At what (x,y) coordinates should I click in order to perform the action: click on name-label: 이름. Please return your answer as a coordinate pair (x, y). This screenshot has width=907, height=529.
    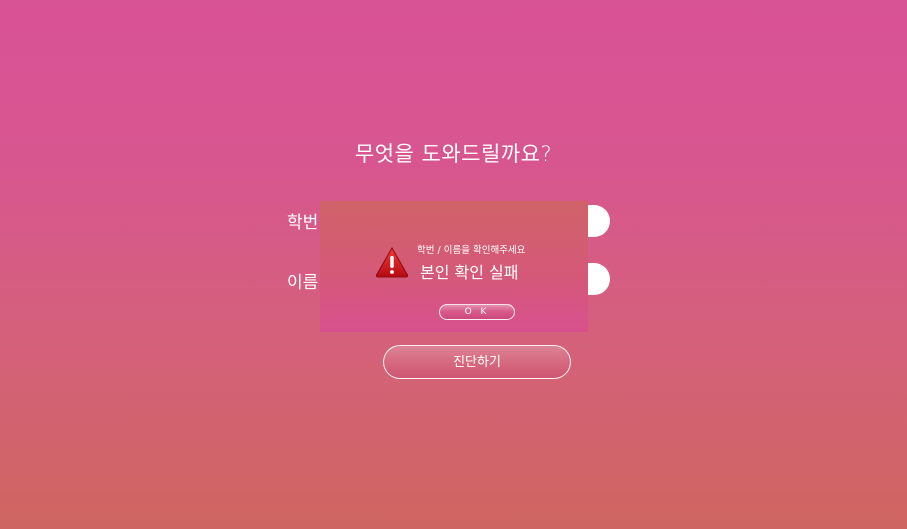
    Looking at the image, I should click on (303, 283).